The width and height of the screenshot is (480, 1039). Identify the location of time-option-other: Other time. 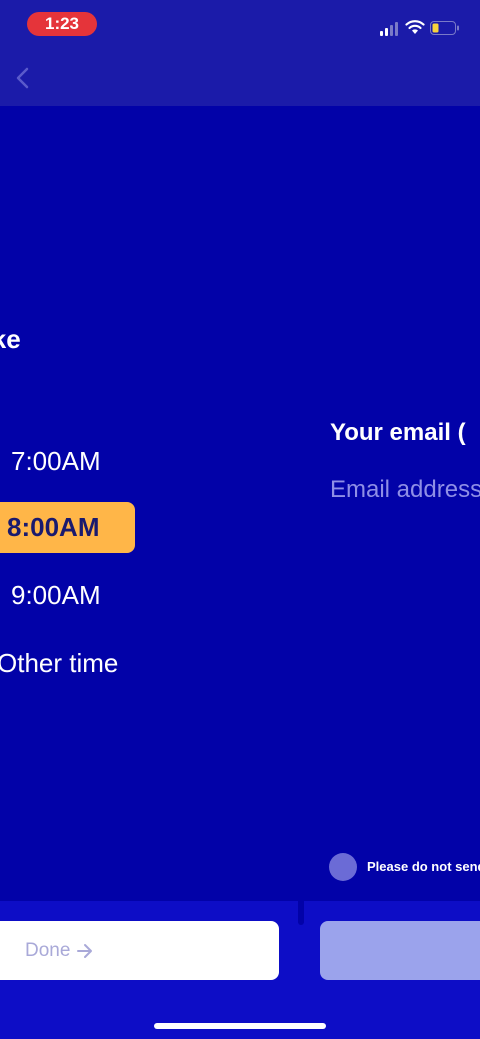
(59, 663).